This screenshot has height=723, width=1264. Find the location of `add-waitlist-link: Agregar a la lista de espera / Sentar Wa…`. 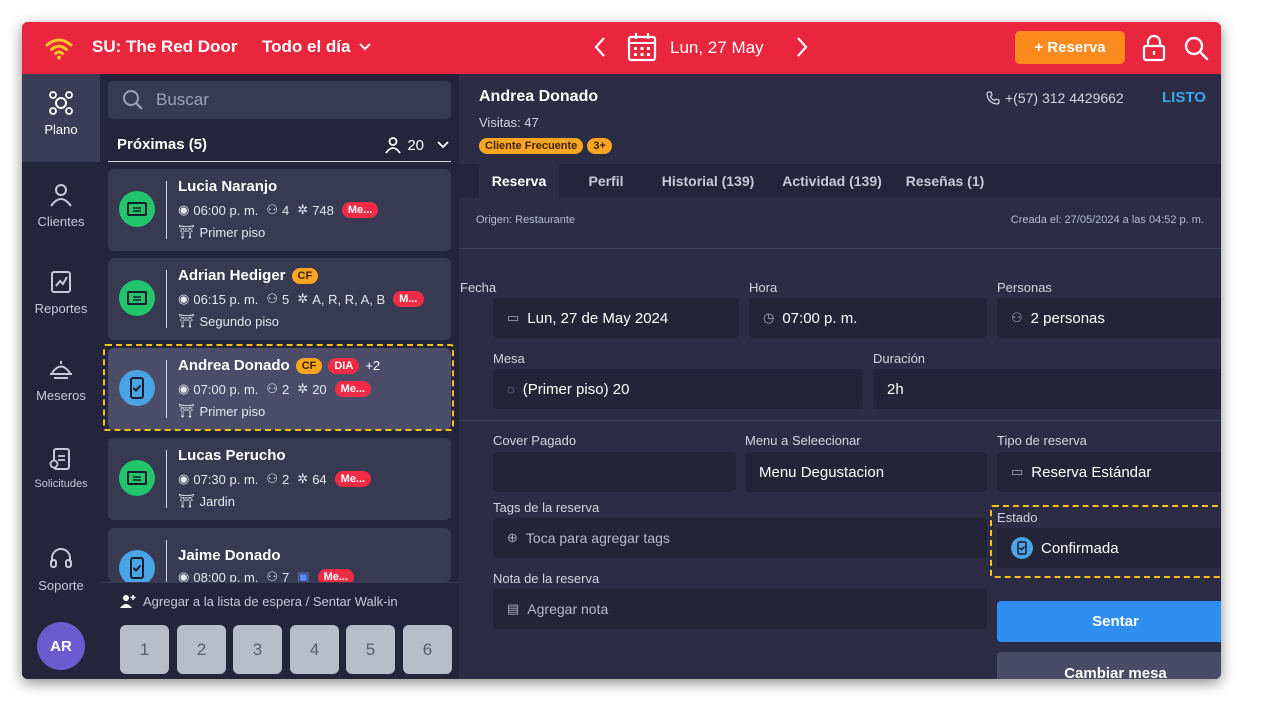

add-waitlist-link: Agregar a la lista de espera / Sentar Wa… is located at coordinates (259, 601).